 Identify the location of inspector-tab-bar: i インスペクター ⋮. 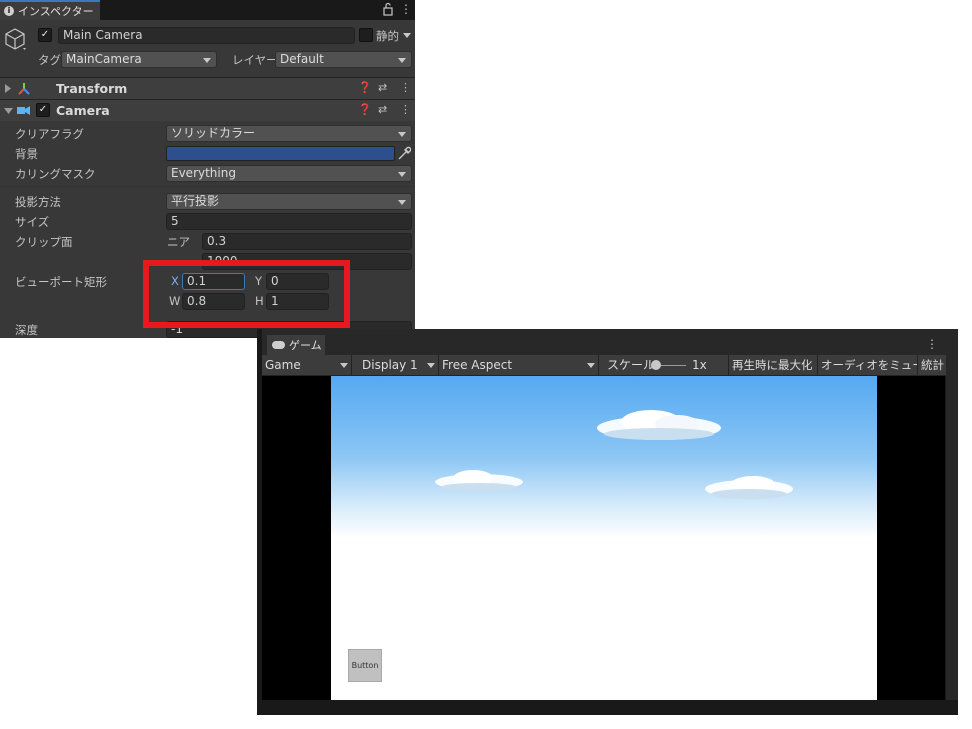
(207, 10).